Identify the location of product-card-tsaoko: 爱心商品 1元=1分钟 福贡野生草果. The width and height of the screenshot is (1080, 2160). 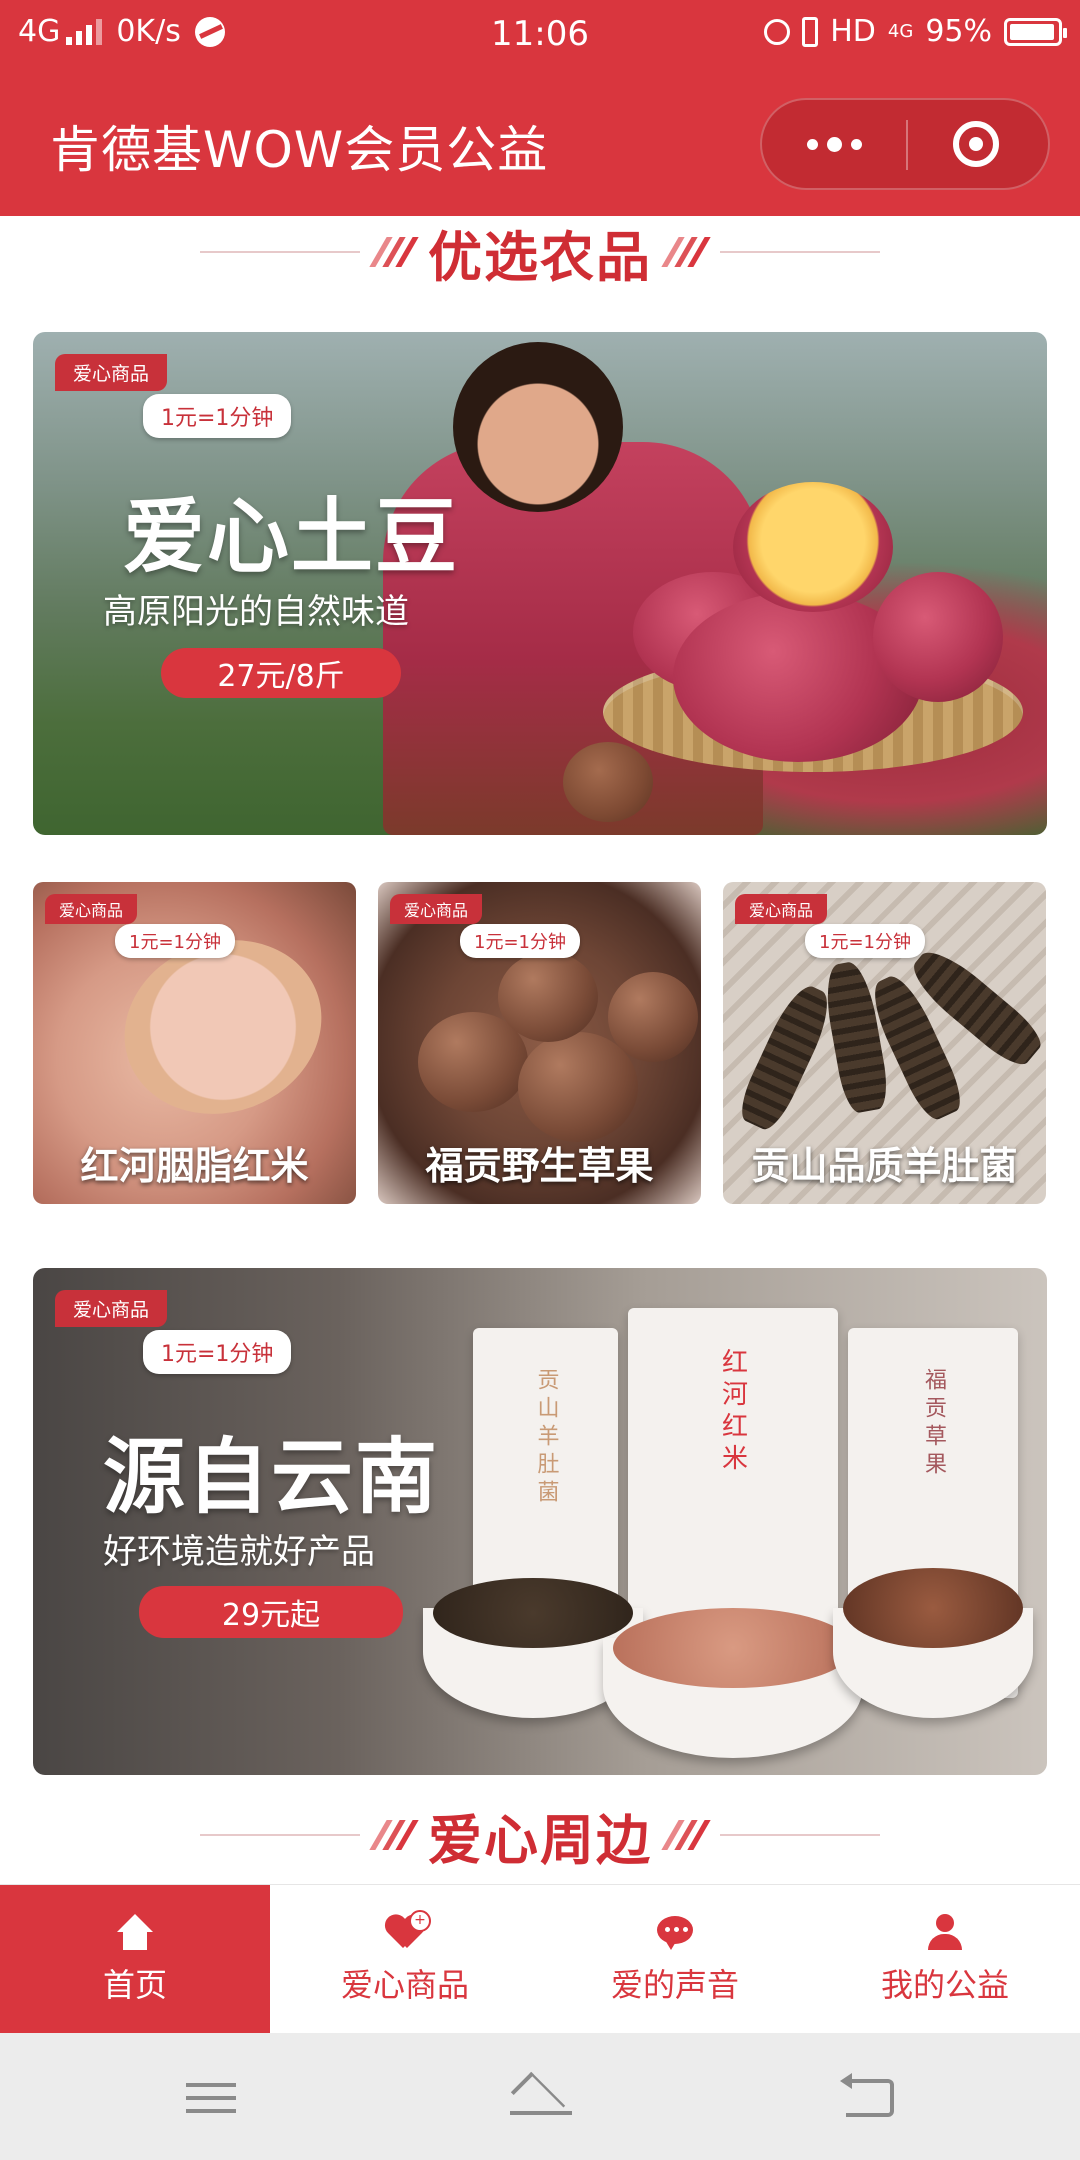
(539, 1043).